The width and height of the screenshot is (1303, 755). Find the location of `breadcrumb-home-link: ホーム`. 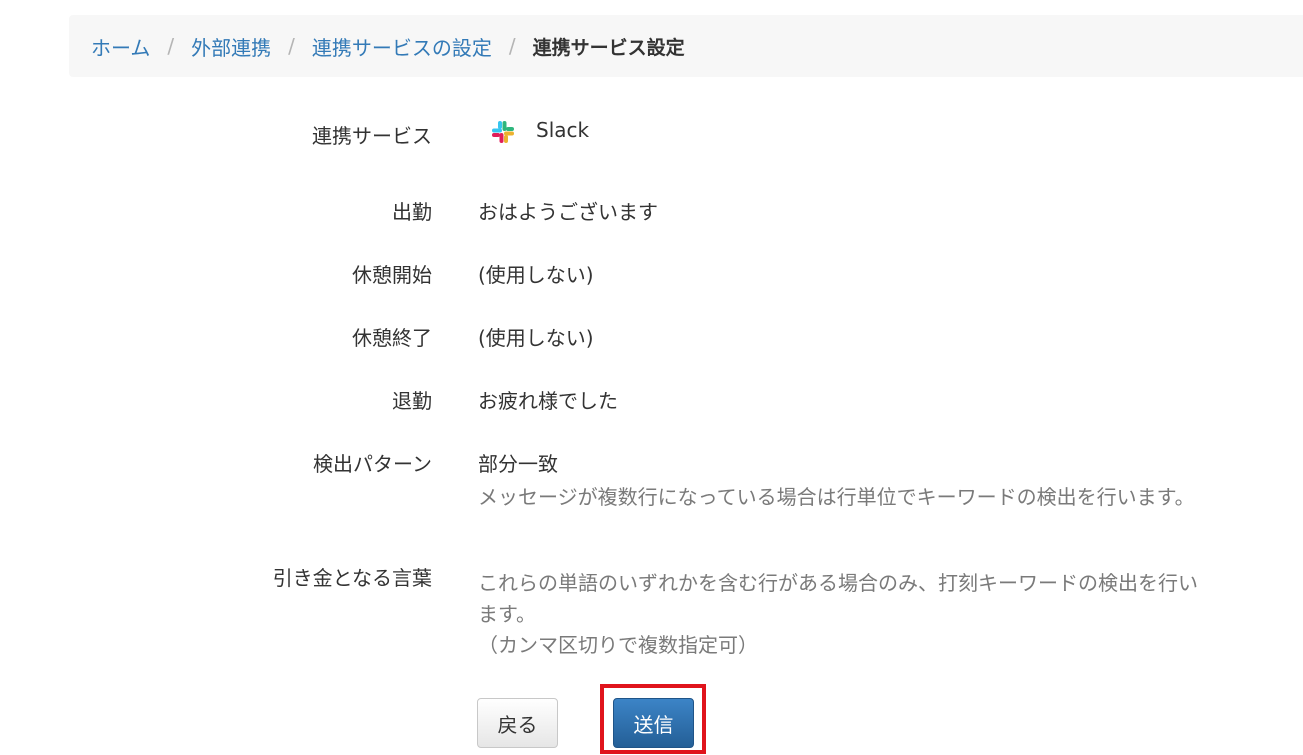

breadcrumb-home-link: ホーム is located at coordinates (120, 46).